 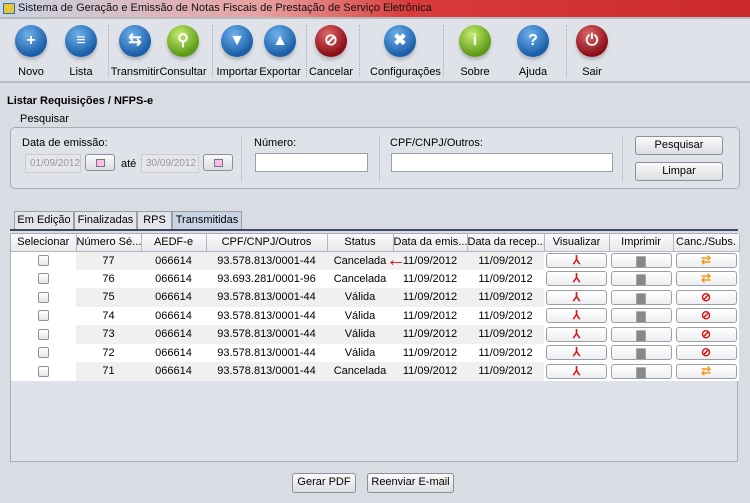 I want to click on toolbar-button-consultar: ⚲ Consultar, so click(x=183, y=50).